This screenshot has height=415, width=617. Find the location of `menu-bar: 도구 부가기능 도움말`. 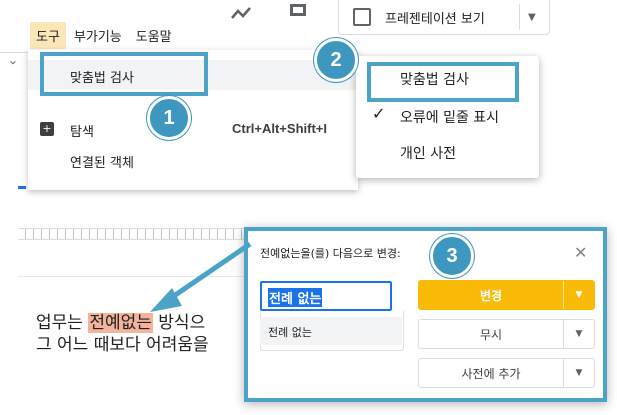

menu-bar: 도구 부가기능 도움말 is located at coordinates (104, 35).